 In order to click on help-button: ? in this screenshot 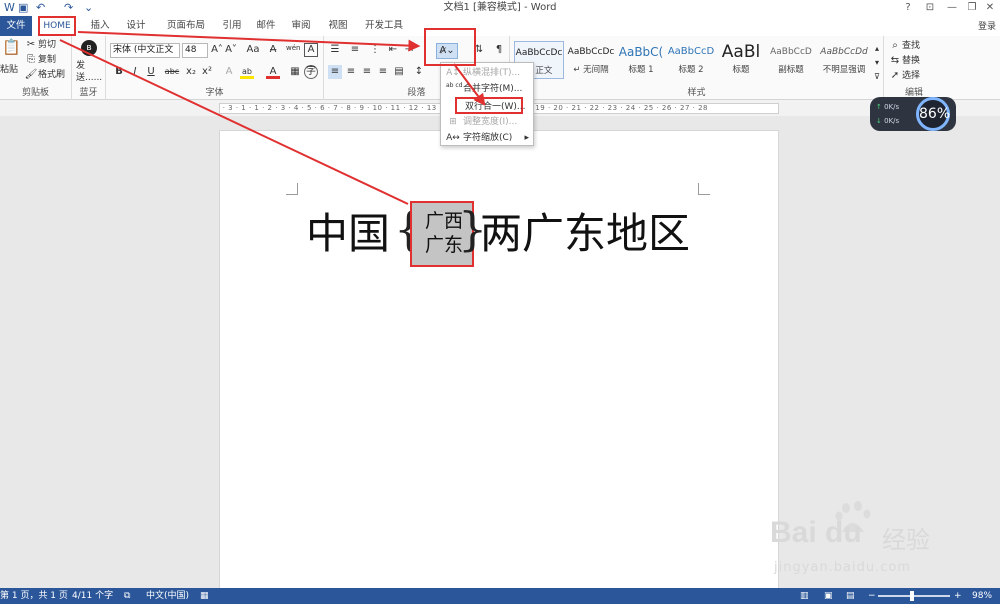, I will do `click(908, 8)`.